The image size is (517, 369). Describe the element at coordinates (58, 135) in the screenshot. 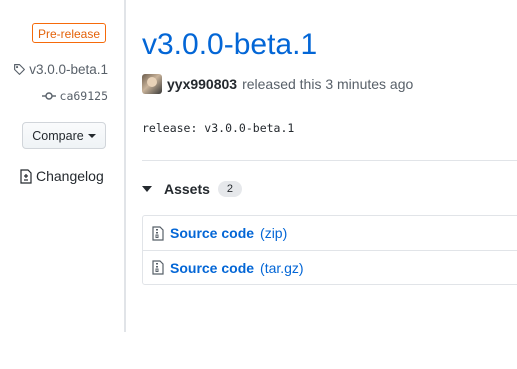

I see `compare-label: Compare` at that location.